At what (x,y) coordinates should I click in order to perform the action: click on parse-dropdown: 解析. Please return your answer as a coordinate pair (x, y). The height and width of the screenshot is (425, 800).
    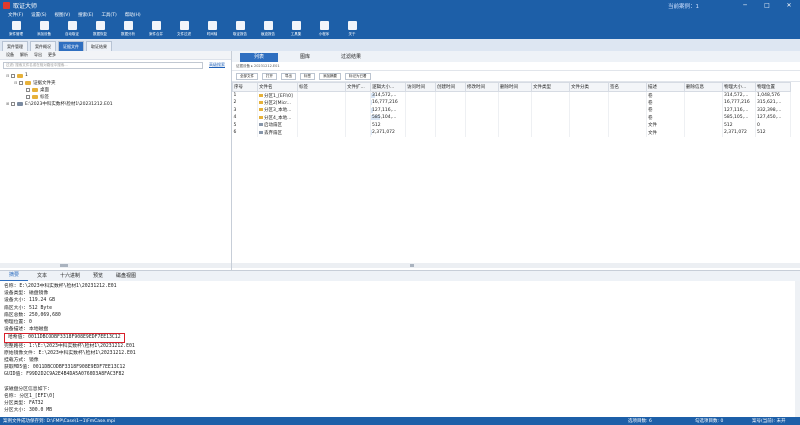
    Looking at the image, I should click on (24, 55).